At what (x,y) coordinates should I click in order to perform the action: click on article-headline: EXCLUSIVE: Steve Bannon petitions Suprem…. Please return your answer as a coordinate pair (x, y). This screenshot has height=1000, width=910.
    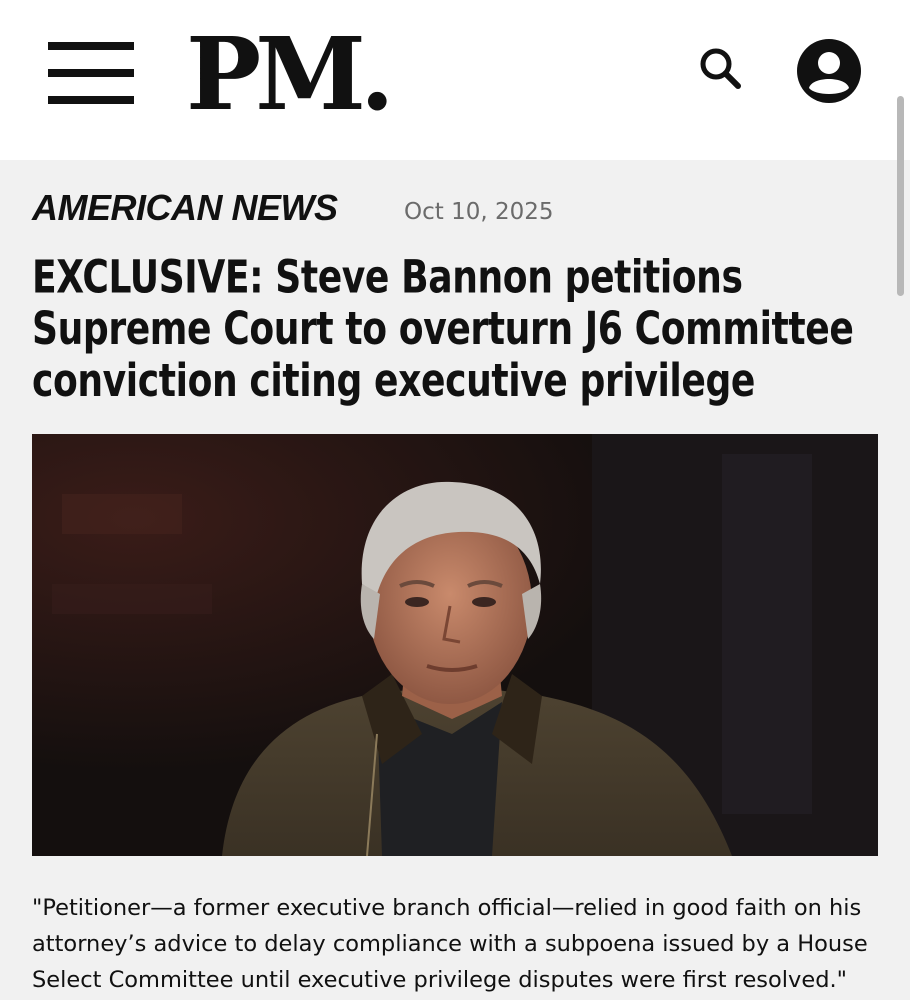
    Looking at the image, I should click on (443, 329).